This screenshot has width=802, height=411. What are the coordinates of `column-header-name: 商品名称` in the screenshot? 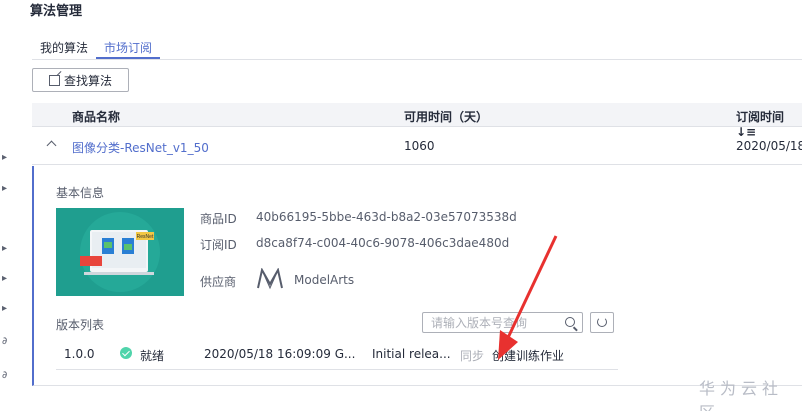 It's located at (96, 117).